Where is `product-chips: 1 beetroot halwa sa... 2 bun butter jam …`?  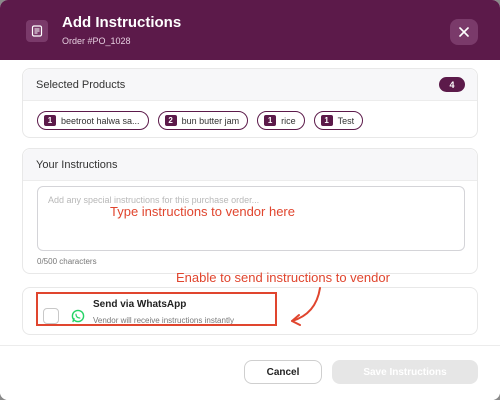
product-chips: 1 beetroot halwa sa... 2 bun butter jam … is located at coordinates (200, 120).